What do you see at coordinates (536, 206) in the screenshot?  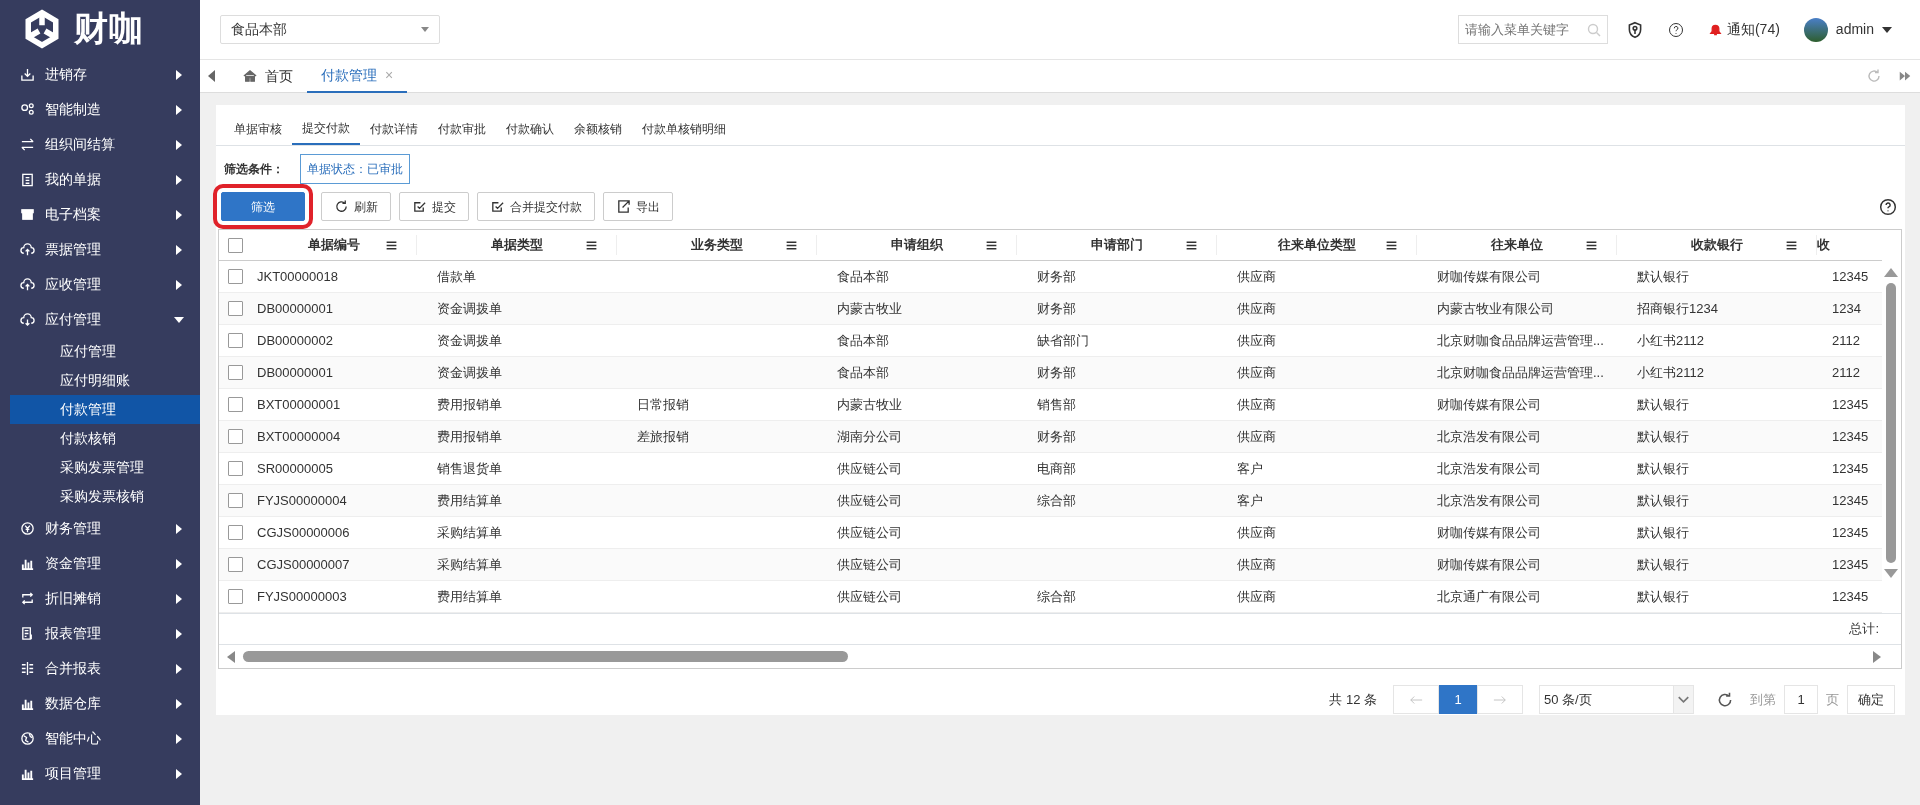 I see `toolbar-button: 合并提交付款` at bounding box center [536, 206].